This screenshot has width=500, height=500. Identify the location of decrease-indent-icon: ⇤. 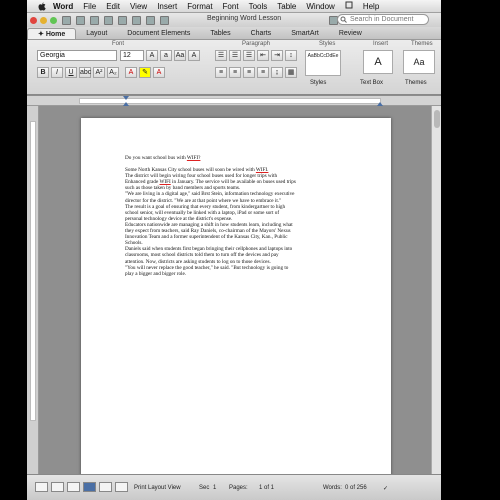
(263, 55).